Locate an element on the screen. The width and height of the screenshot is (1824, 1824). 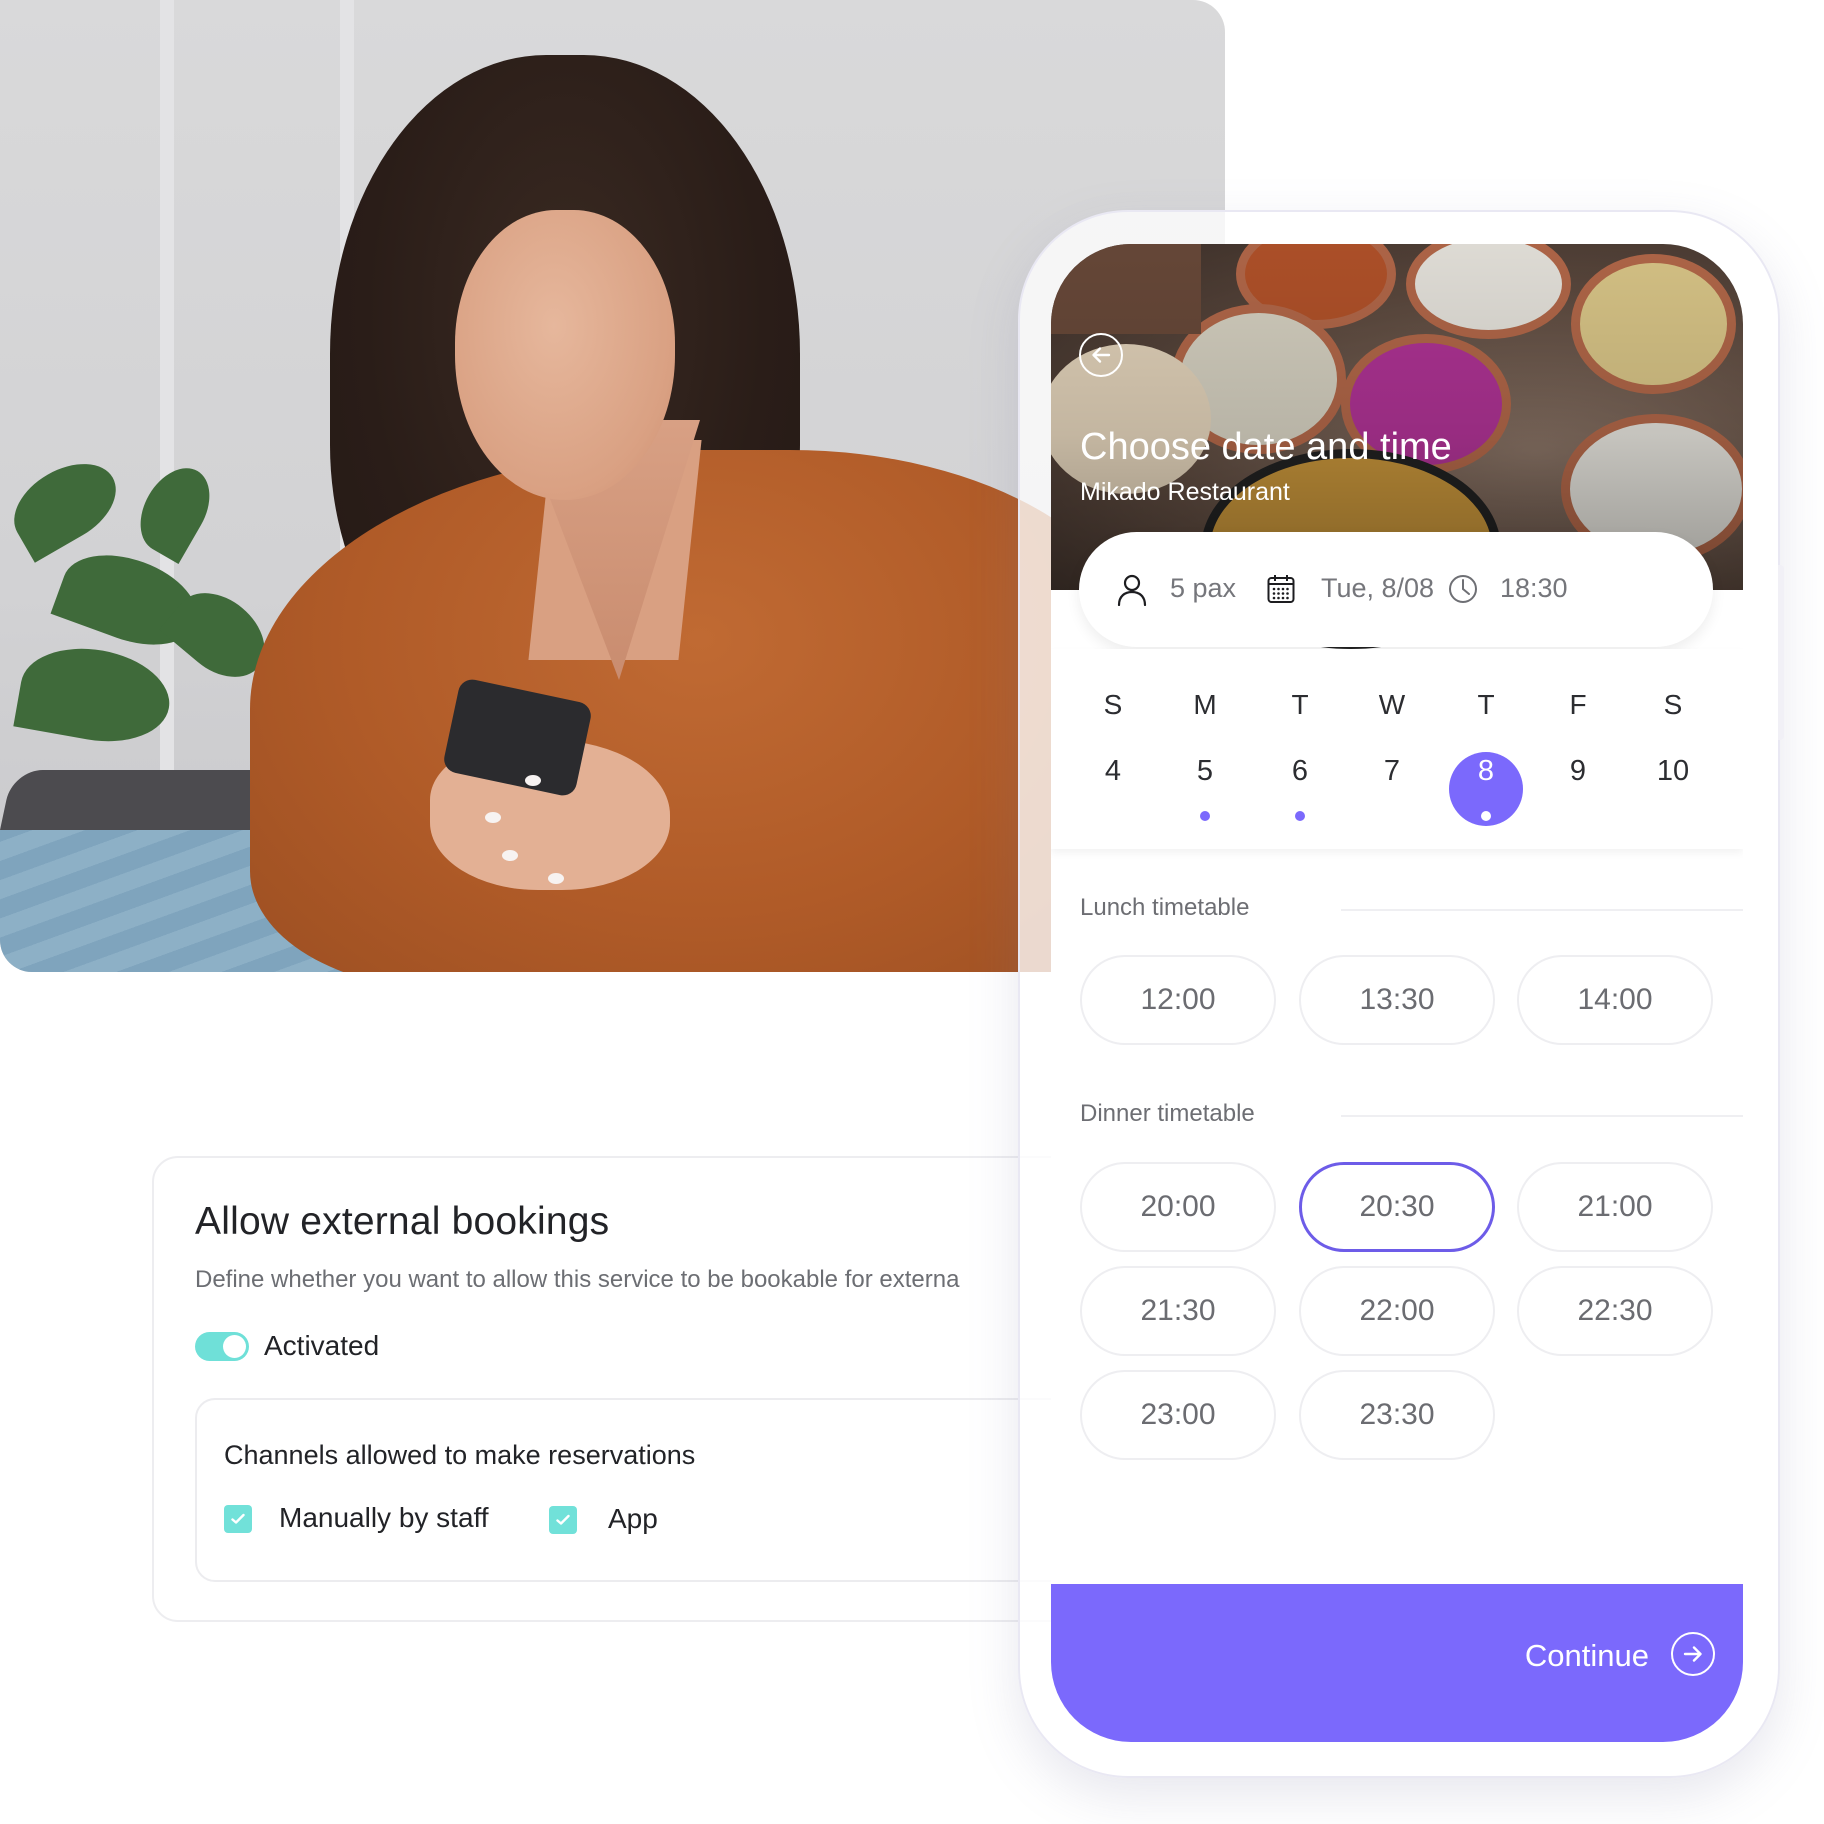
checkbox-app is located at coordinates (563, 1520).